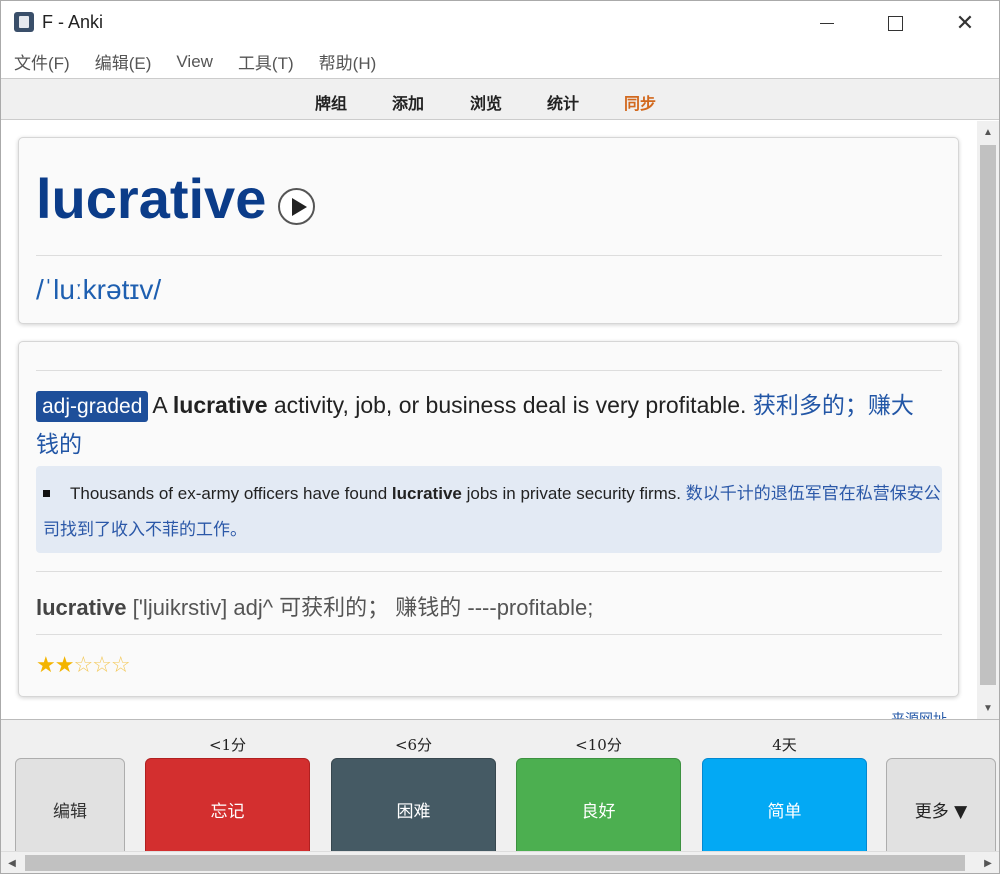 This screenshot has width=1000, height=874. I want to click on scroll-right-icon: ▶, so click(988, 863).